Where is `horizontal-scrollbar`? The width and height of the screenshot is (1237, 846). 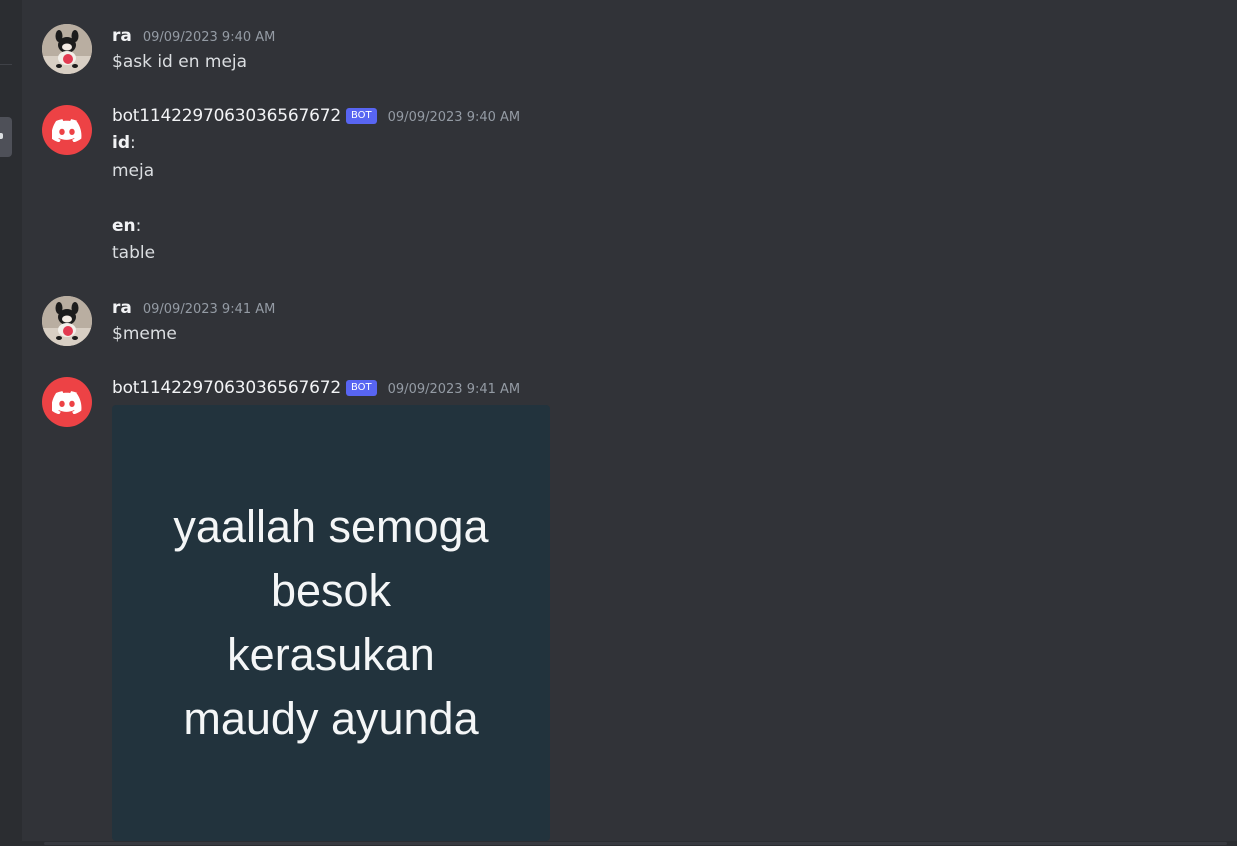 horizontal-scrollbar is located at coordinates (629, 843).